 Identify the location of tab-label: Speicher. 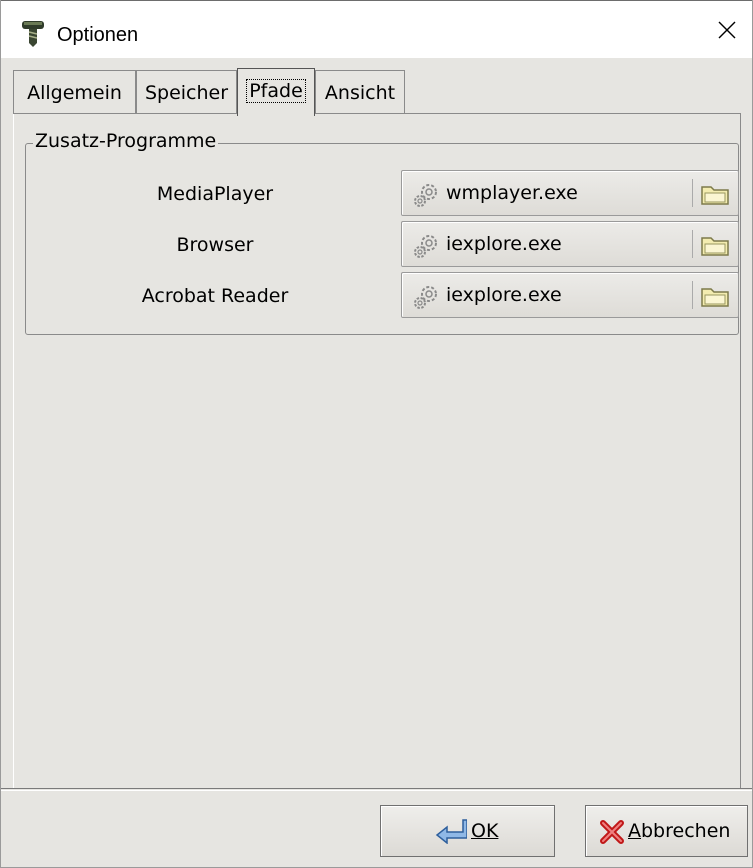
(186, 93).